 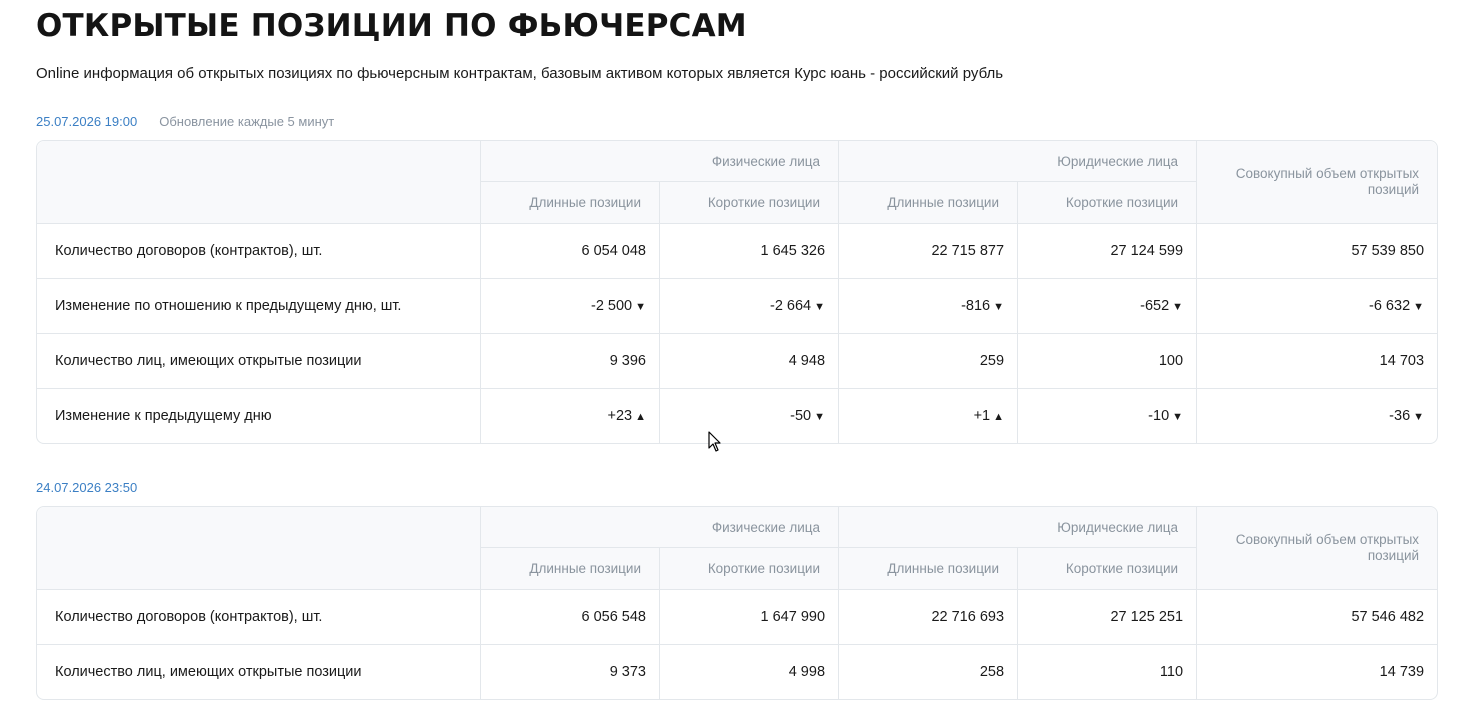 I want to click on value-text: 57 539 850, so click(x=1388, y=251).